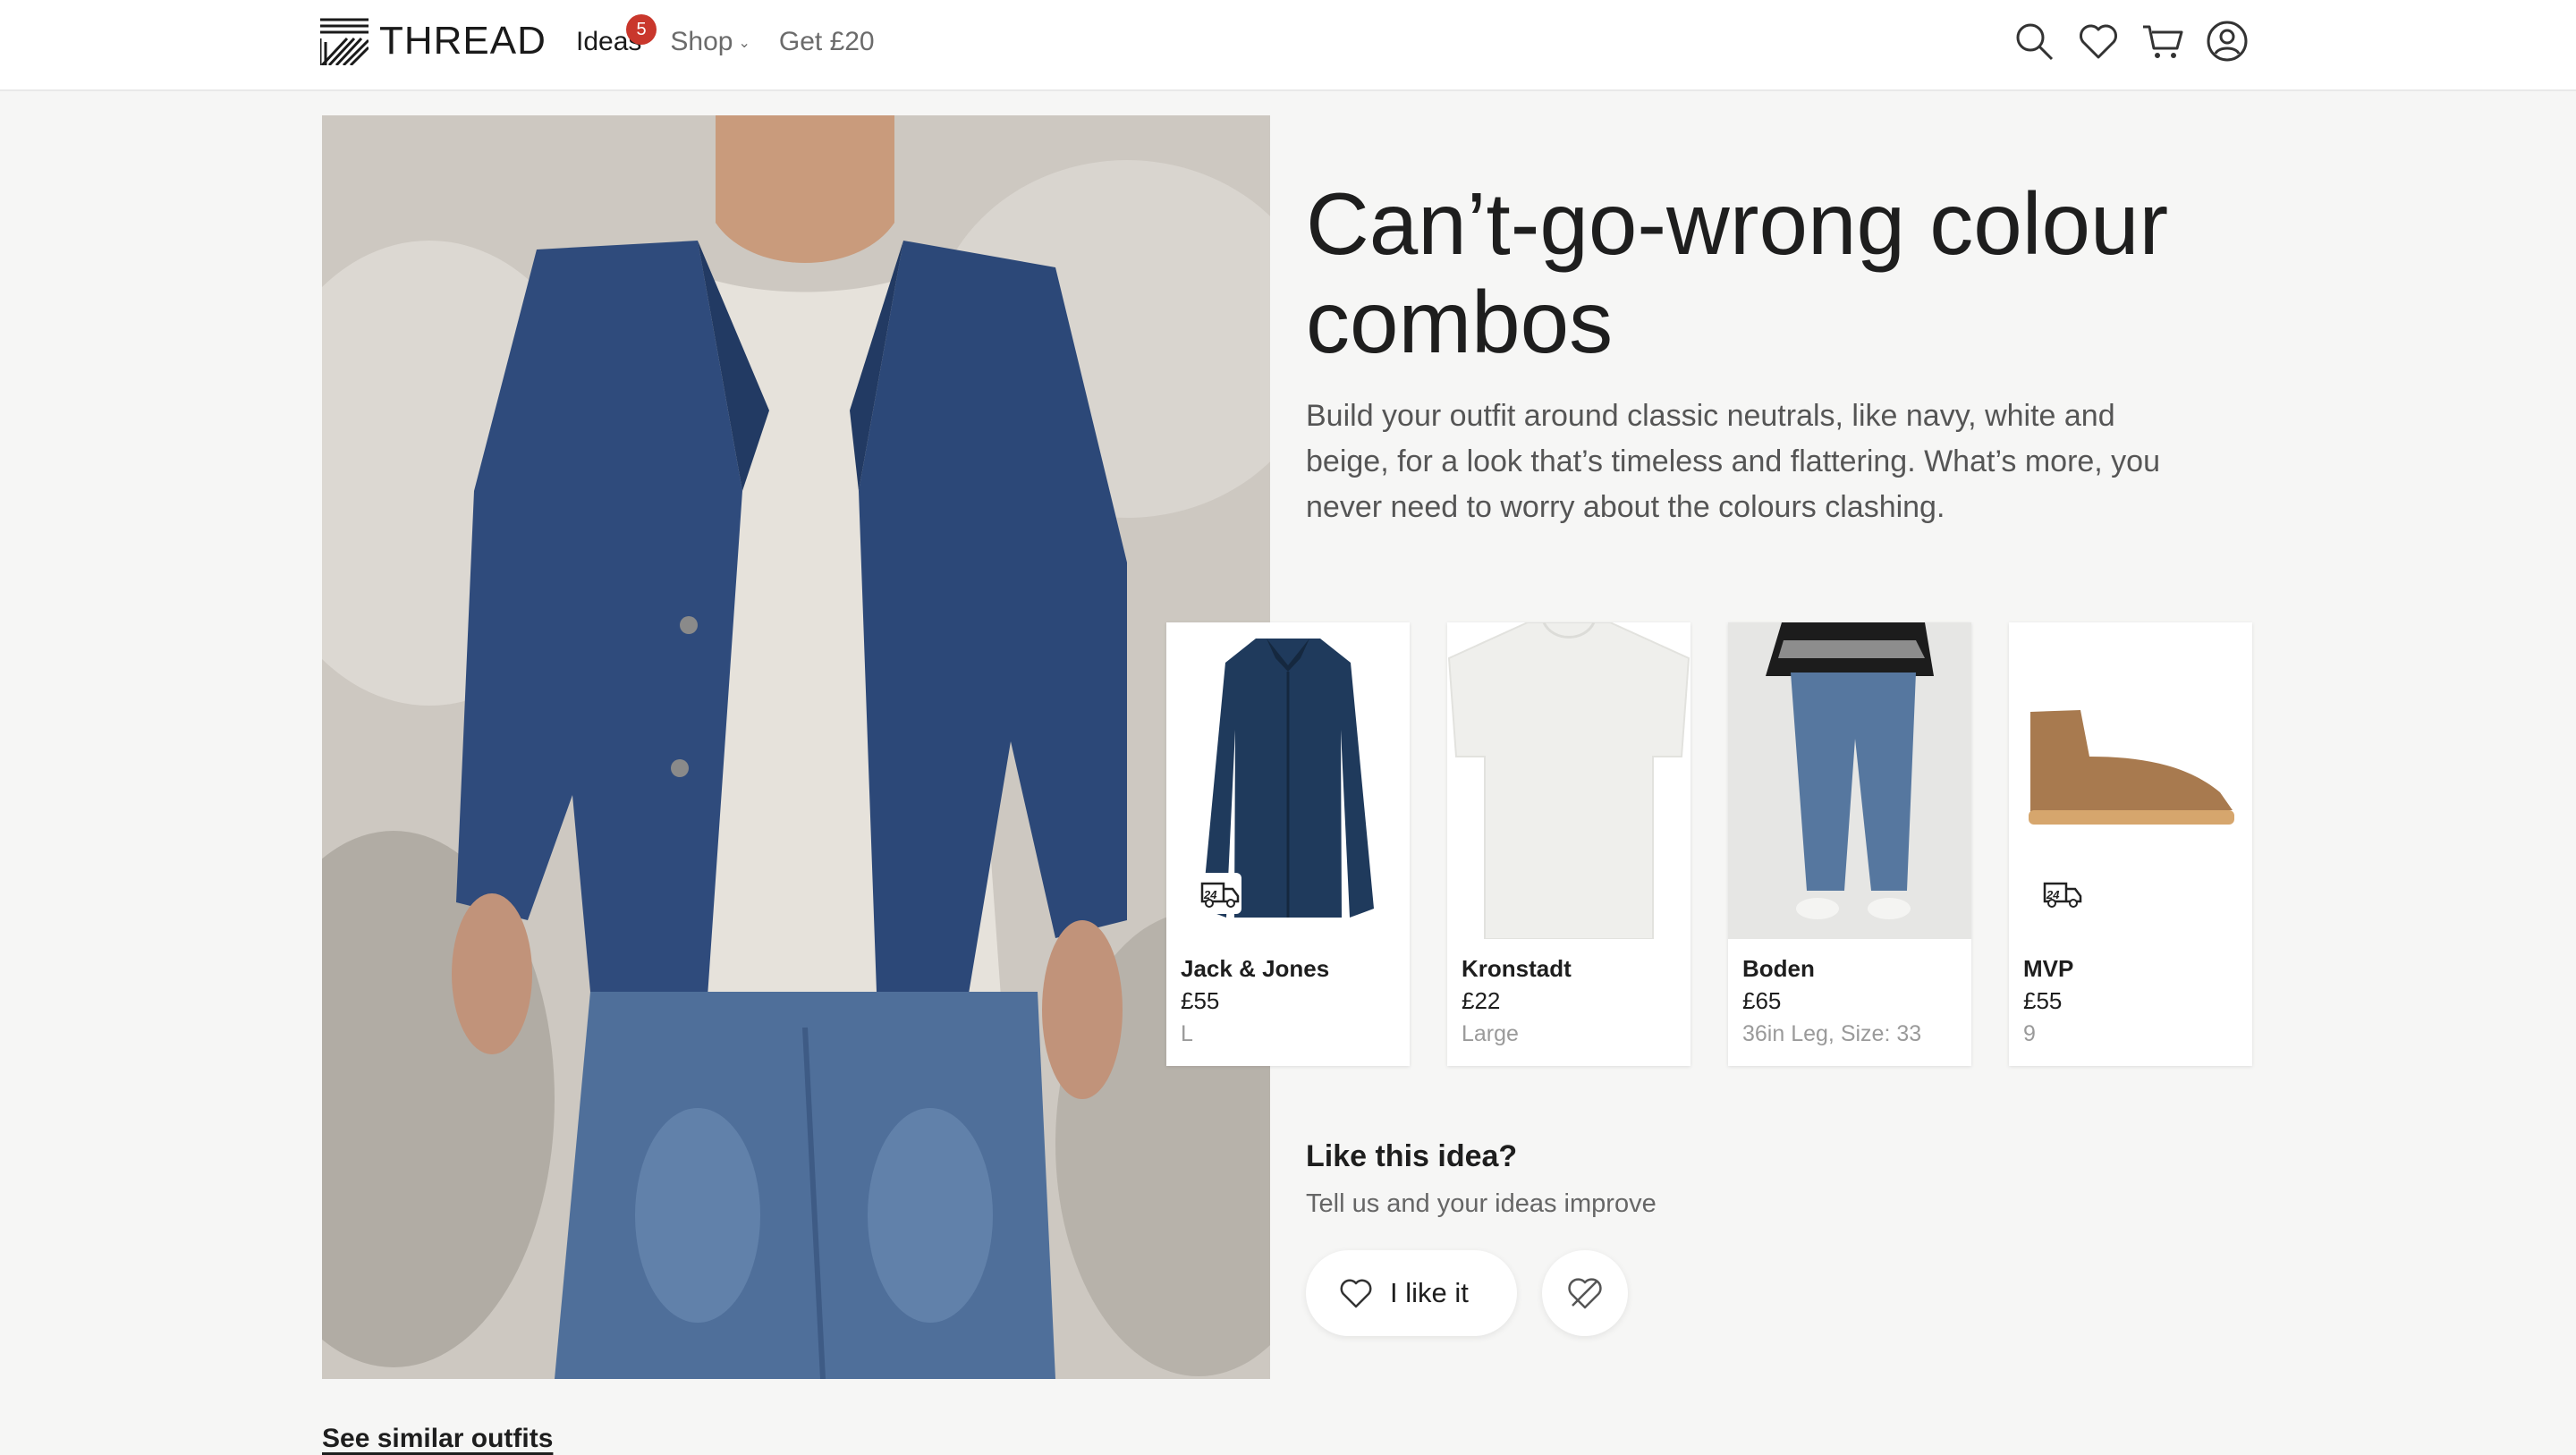 This screenshot has width=2576, height=1455. I want to click on page-title: Can’t-go-wrong colour combos, so click(1737, 273).